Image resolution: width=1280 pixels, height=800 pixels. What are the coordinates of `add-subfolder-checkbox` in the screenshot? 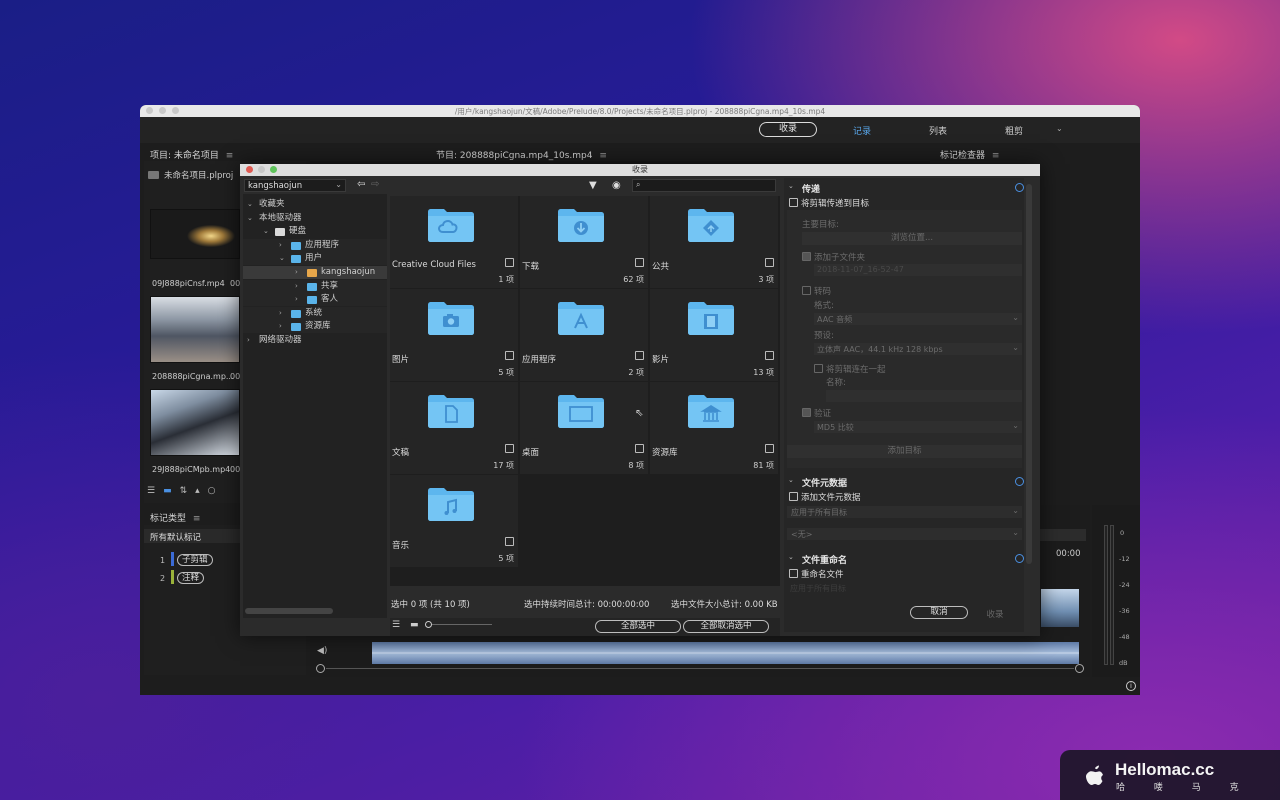 It's located at (806, 256).